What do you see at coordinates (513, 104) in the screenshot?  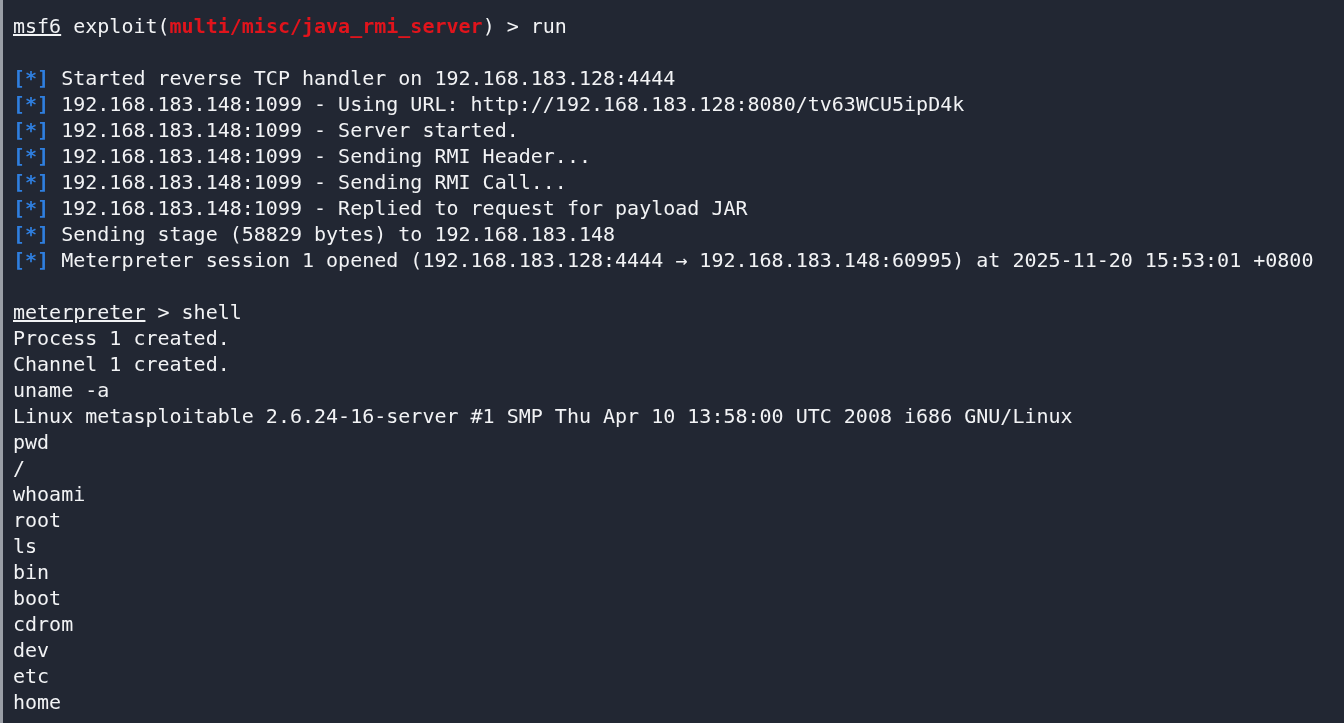 I see `log-message: 192.168.183.148:1099 - Using URL: http://192.168.183.128:8080/tv63WCU5ipD4k` at bounding box center [513, 104].